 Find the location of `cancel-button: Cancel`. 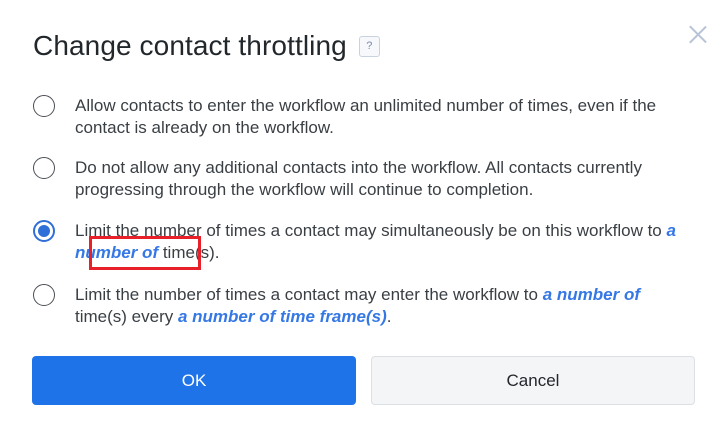

cancel-button: Cancel is located at coordinates (533, 380).